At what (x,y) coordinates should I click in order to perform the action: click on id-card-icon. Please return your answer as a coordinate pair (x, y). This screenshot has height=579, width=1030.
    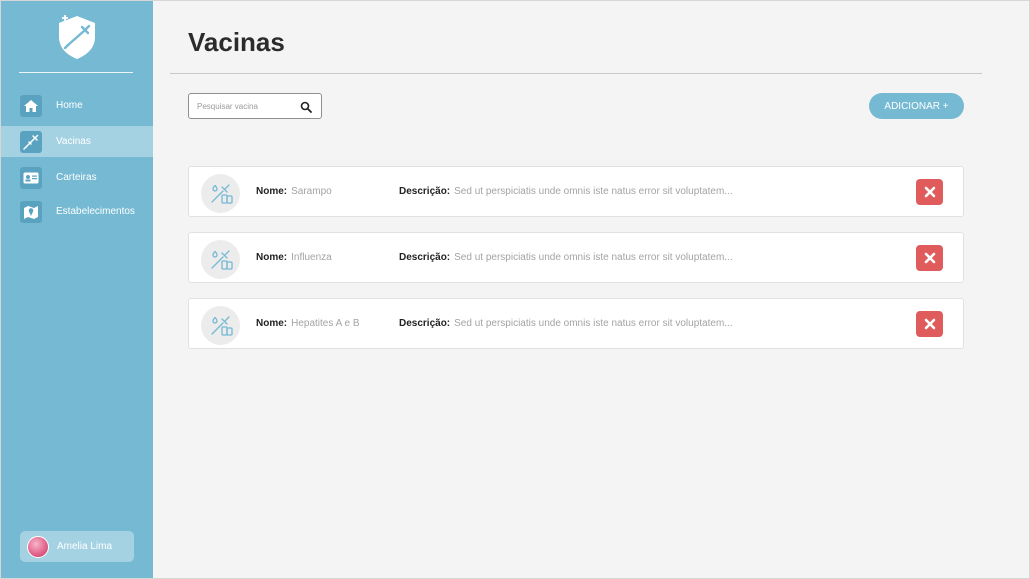
    Looking at the image, I should click on (31, 177).